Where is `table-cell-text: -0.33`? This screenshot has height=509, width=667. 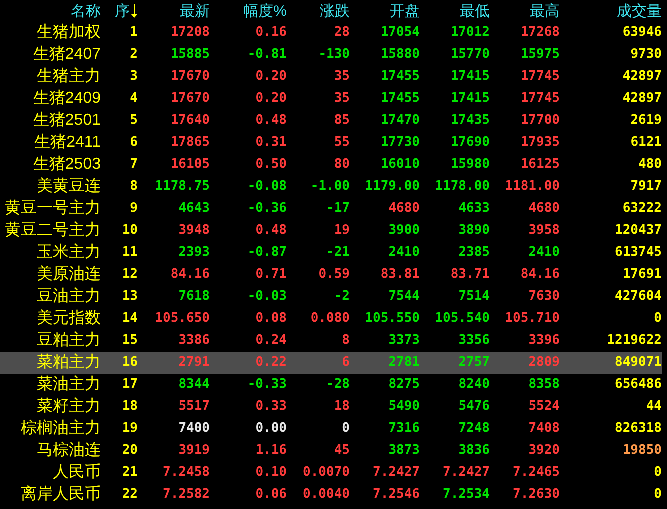 table-cell-text: -0.33 is located at coordinates (267, 385).